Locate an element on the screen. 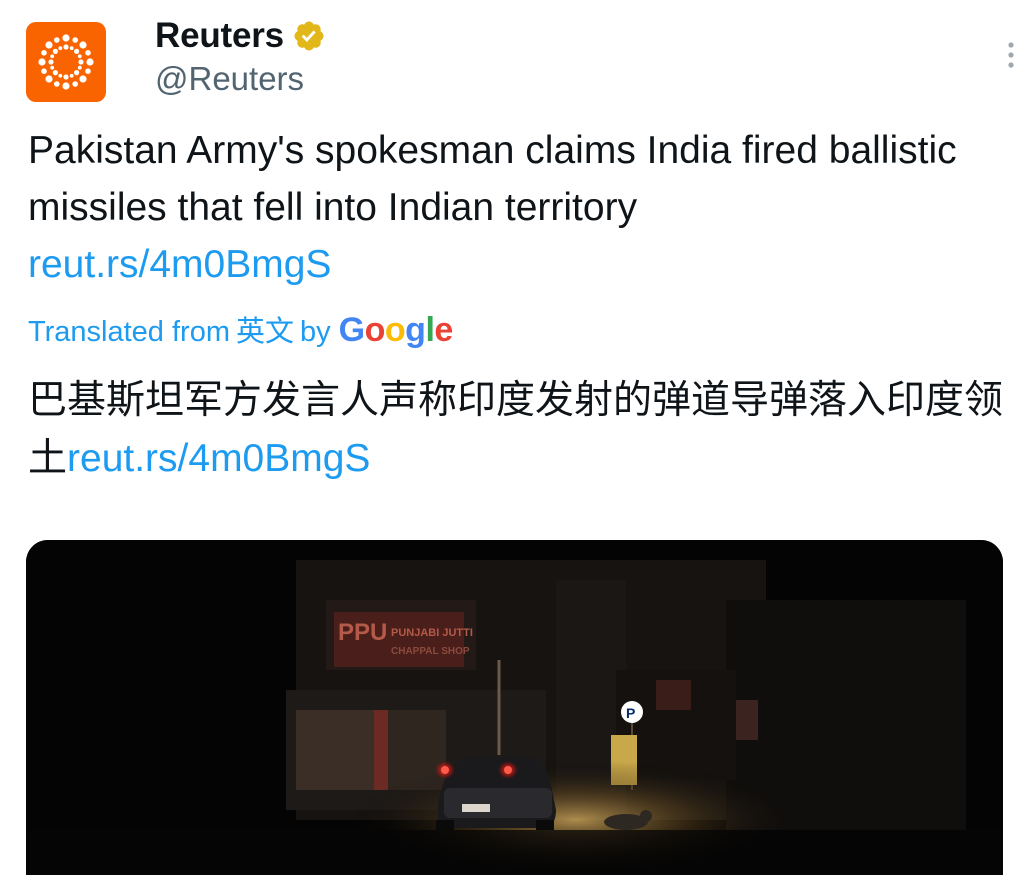 This screenshot has width=1035, height=875. reuters-logo-icon is located at coordinates (66, 62).